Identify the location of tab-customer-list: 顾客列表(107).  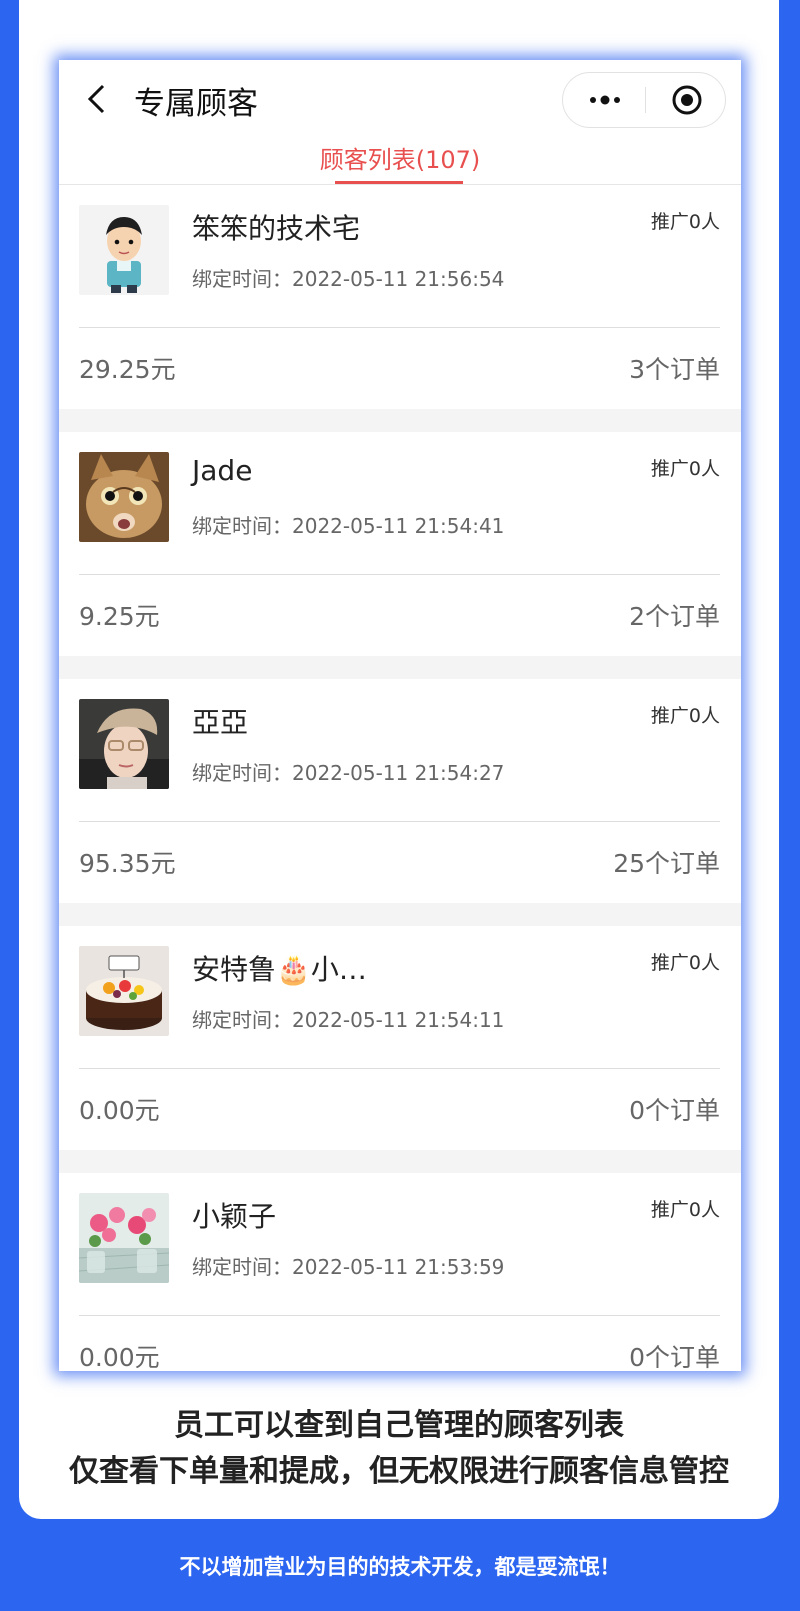
(400, 157).